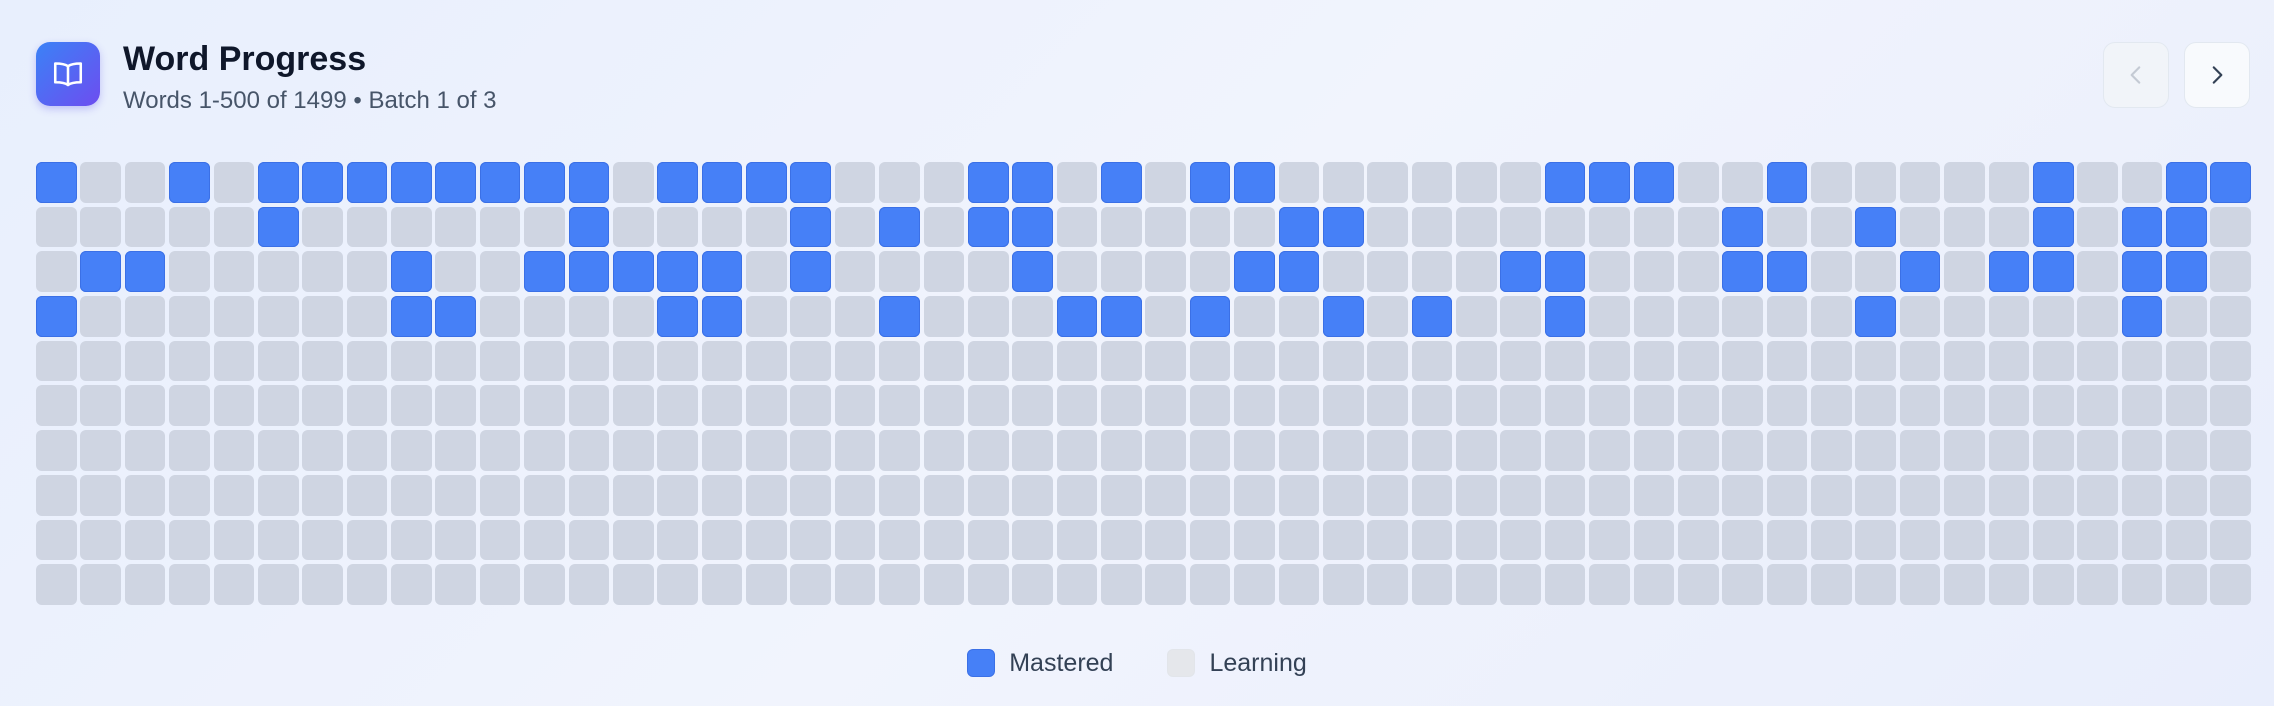 The width and height of the screenshot is (2274, 706). What do you see at coordinates (1061, 663) in the screenshot?
I see `legend-label-mastered: Mastered` at bounding box center [1061, 663].